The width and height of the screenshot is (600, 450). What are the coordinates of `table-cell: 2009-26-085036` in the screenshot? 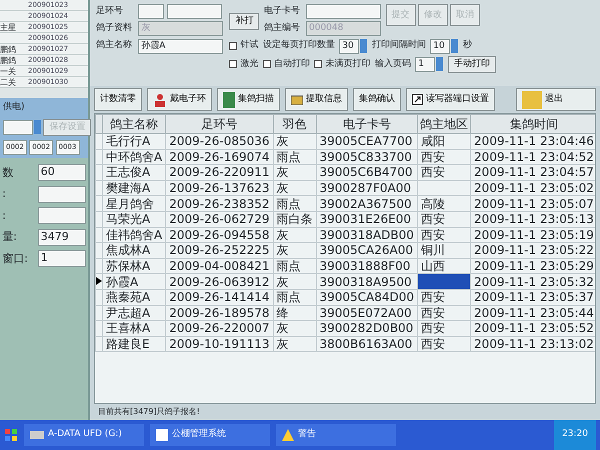 It's located at (219, 141).